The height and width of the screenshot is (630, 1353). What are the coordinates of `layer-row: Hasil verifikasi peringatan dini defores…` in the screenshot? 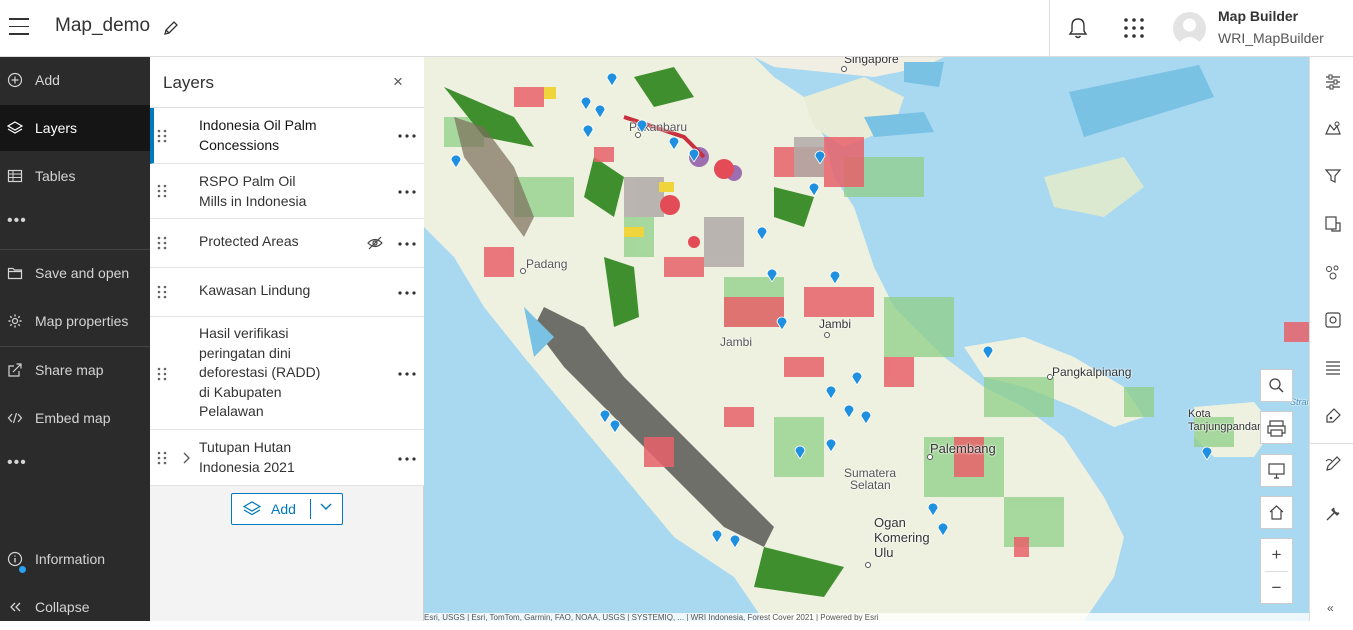 It's located at (287, 373).